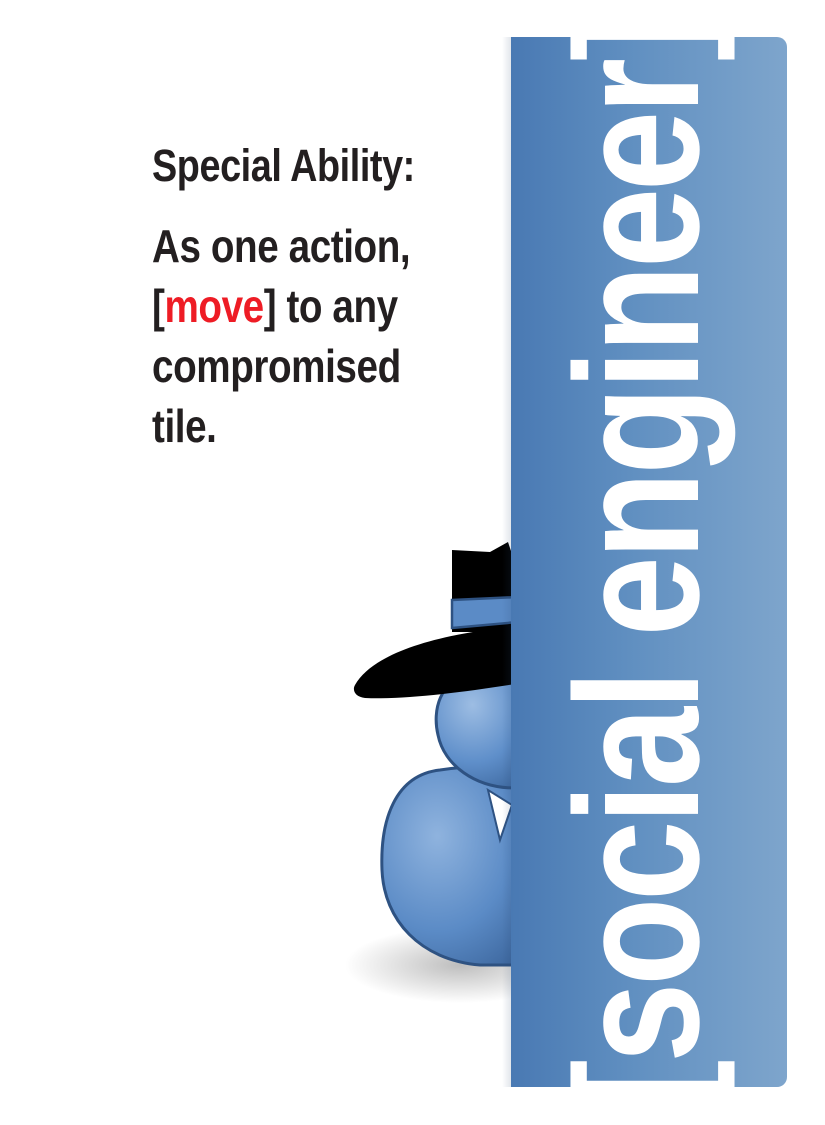  Describe the element at coordinates (283, 165) in the screenshot. I see `special-ability-heading: Special Ability:` at that location.